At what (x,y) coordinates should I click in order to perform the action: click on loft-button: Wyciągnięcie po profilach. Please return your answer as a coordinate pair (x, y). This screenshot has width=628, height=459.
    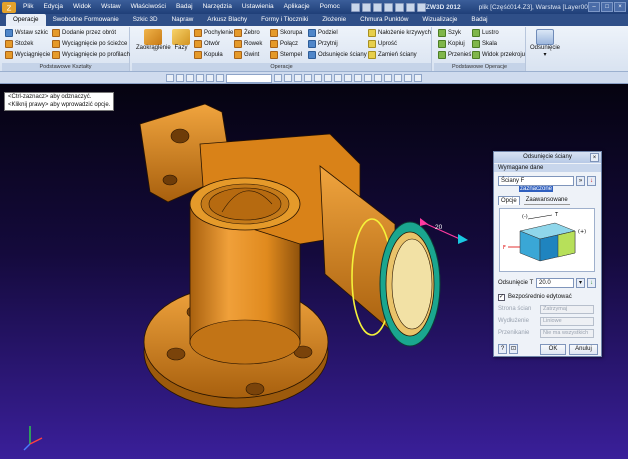
    Looking at the image, I should click on (91, 55).